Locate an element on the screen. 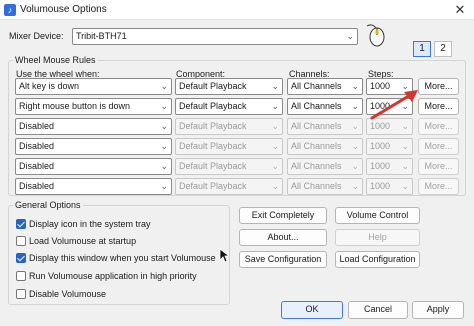  wheel-condition-value: Alt key is down is located at coordinates (49, 86).